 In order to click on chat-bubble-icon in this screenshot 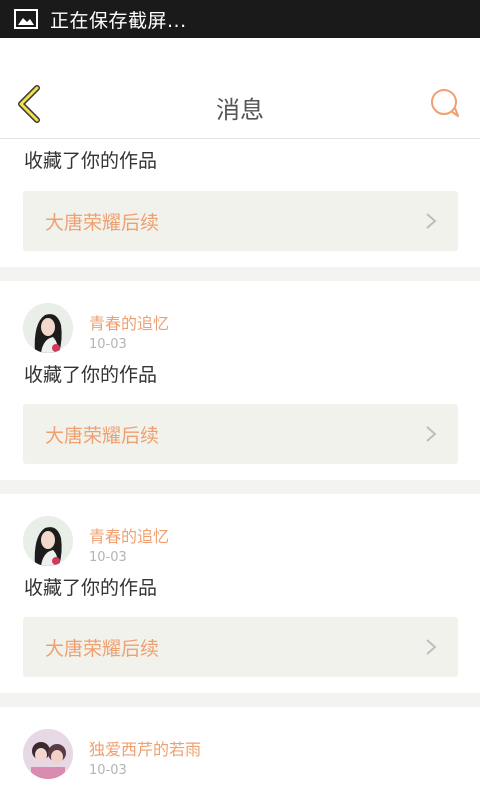, I will do `click(445, 105)`.